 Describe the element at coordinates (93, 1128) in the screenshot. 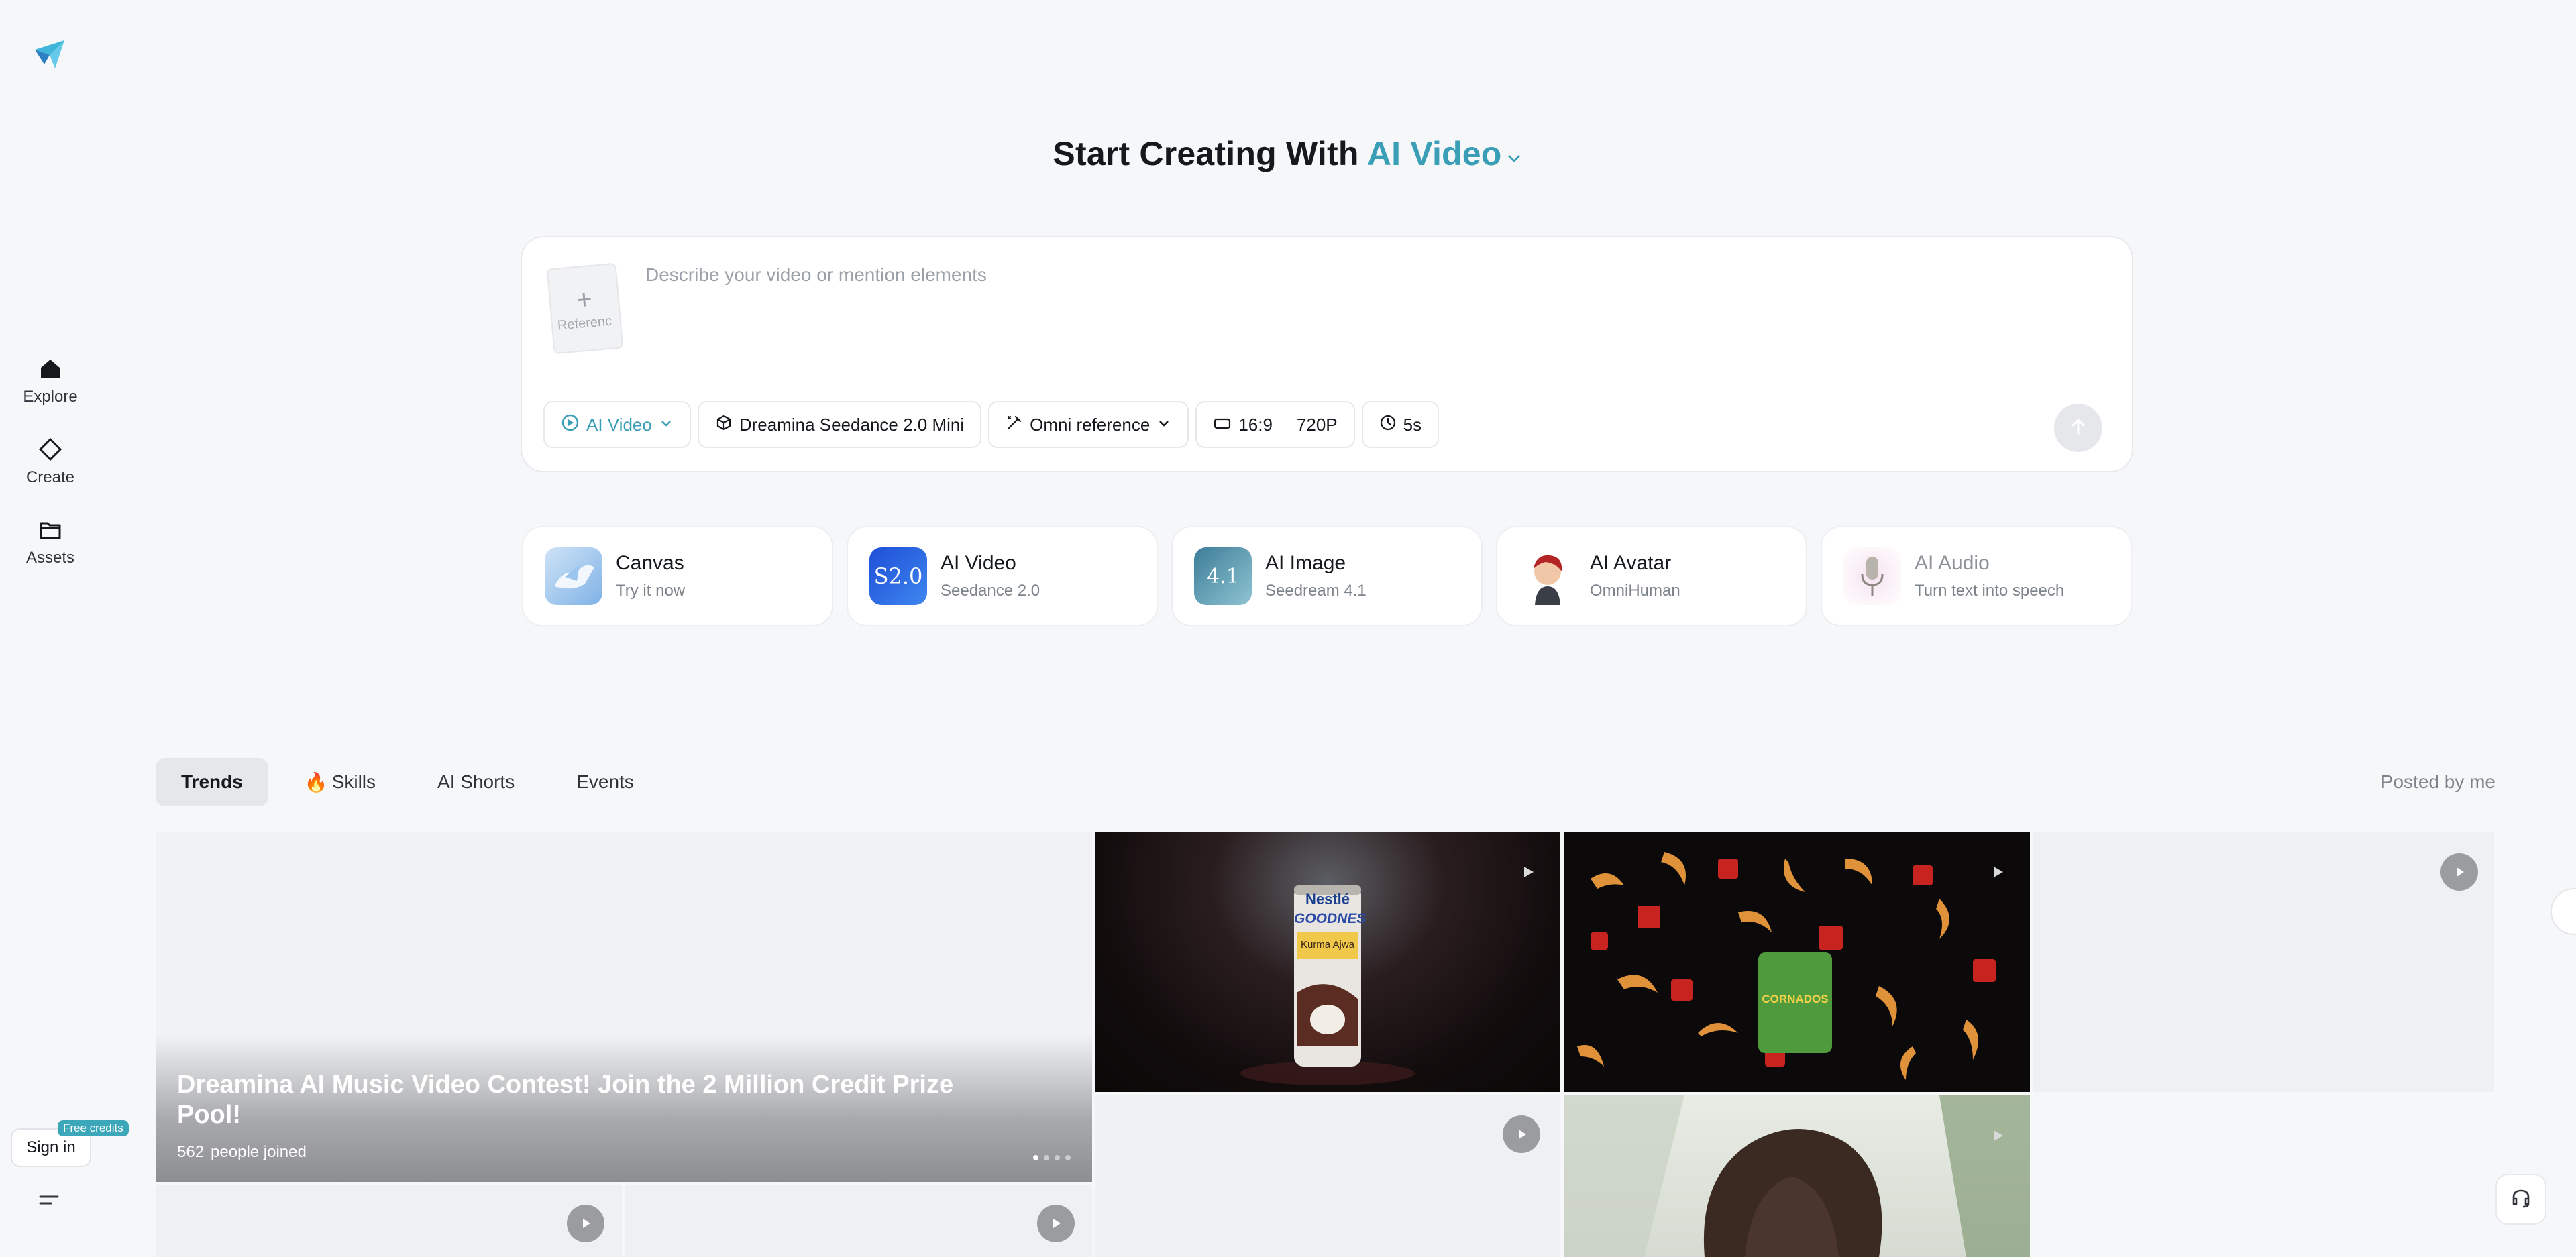

I see `free-credits-badge: Free credits` at that location.